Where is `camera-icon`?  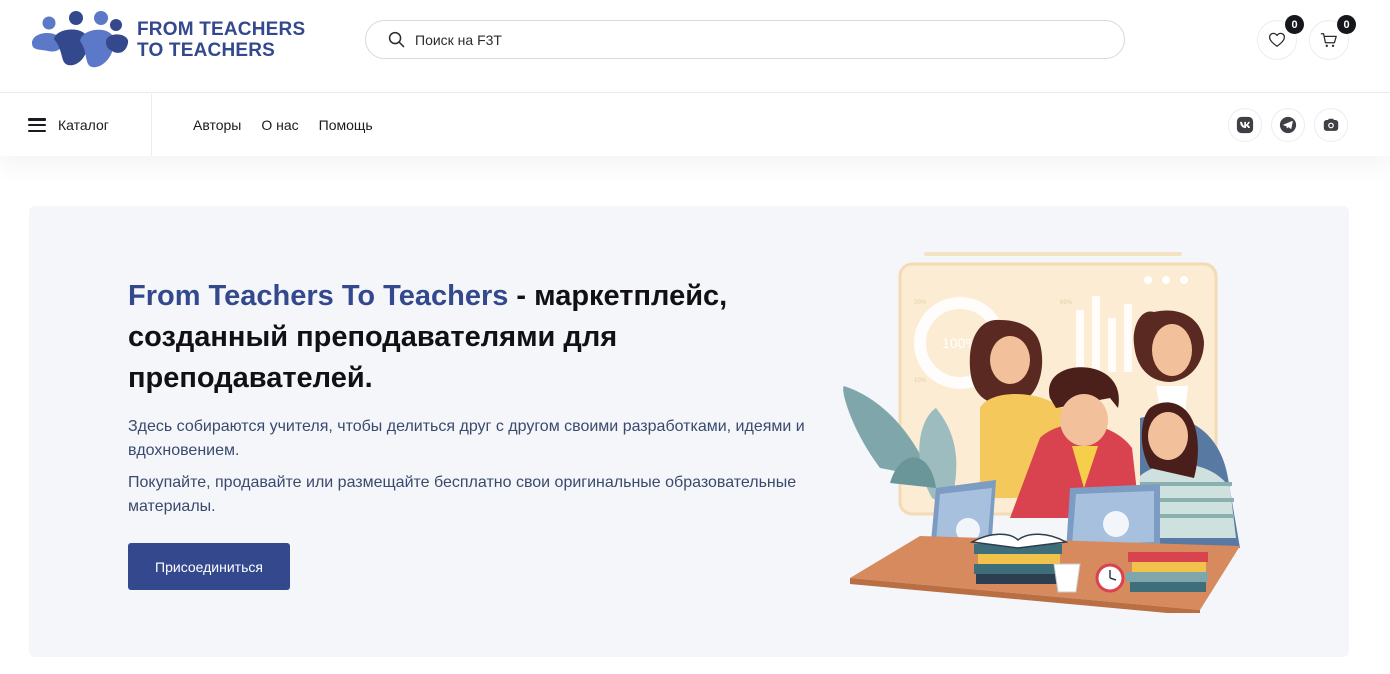 camera-icon is located at coordinates (1331, 124).